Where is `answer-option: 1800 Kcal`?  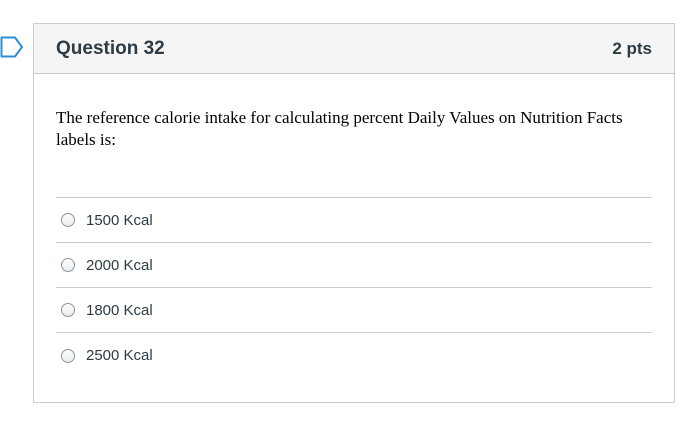
answer-option: 1800 Kcal is located at coordinates (354, 310).